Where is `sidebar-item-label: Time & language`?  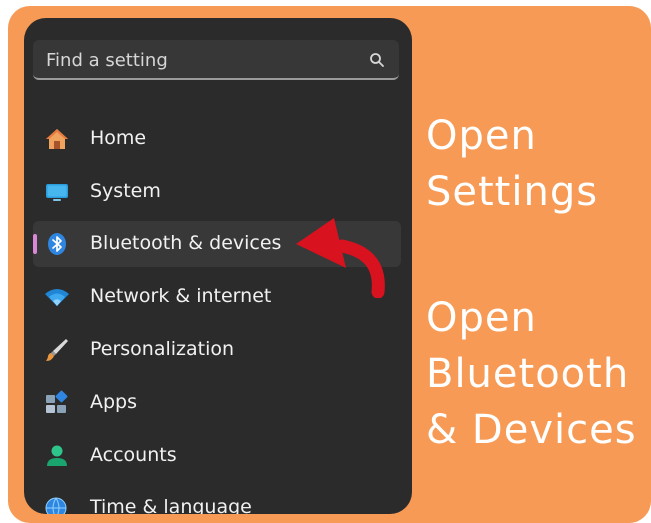
sidebar-item-label: Time & language is located at coordinates (171, 505).